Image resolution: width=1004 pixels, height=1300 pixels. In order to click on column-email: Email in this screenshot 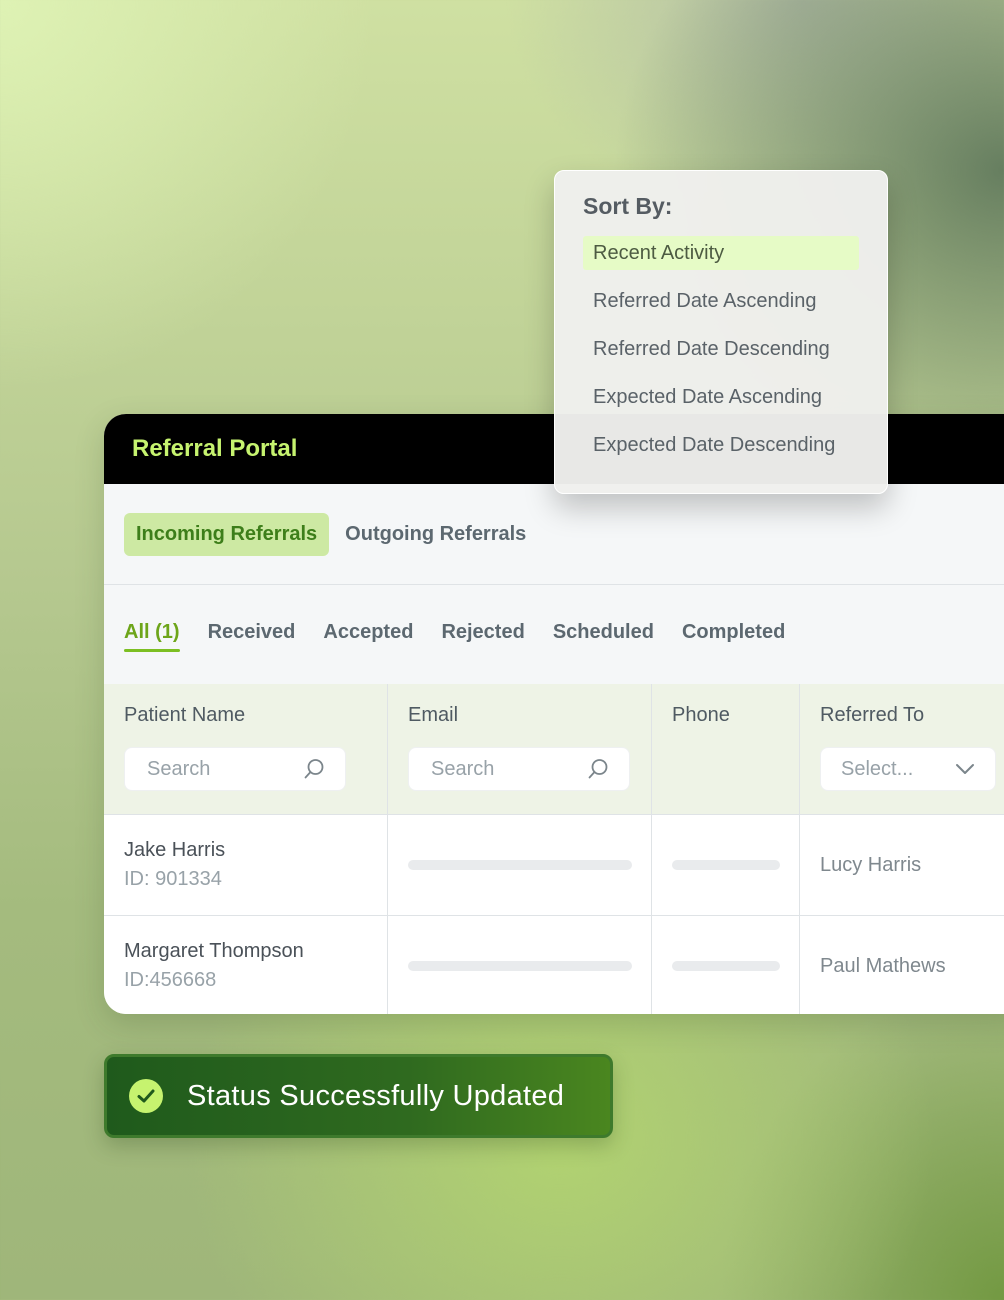, I will do `click(520, 749)`.